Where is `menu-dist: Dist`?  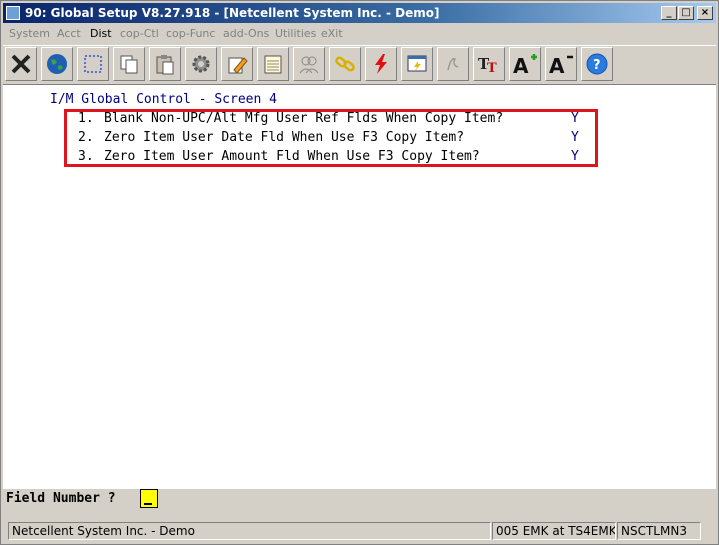
menu-dist: Dist is located at coordinates (101, 33).